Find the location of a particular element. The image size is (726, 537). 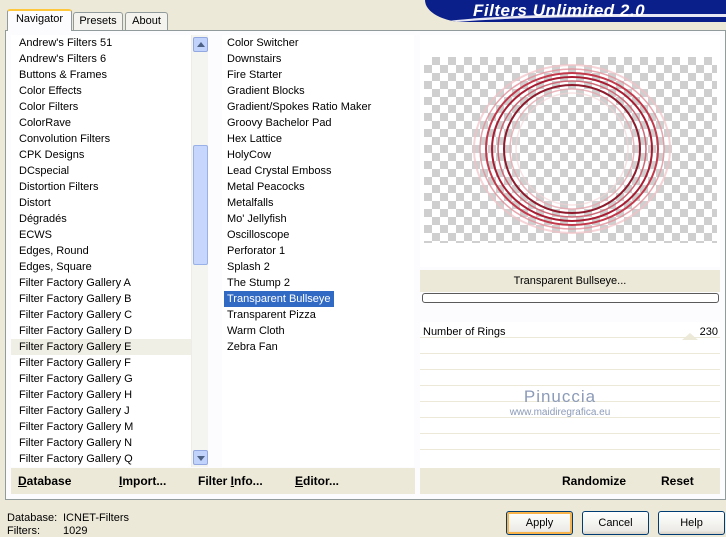

filter-item: Transparent Pizza is located at coordinates (318, 315).